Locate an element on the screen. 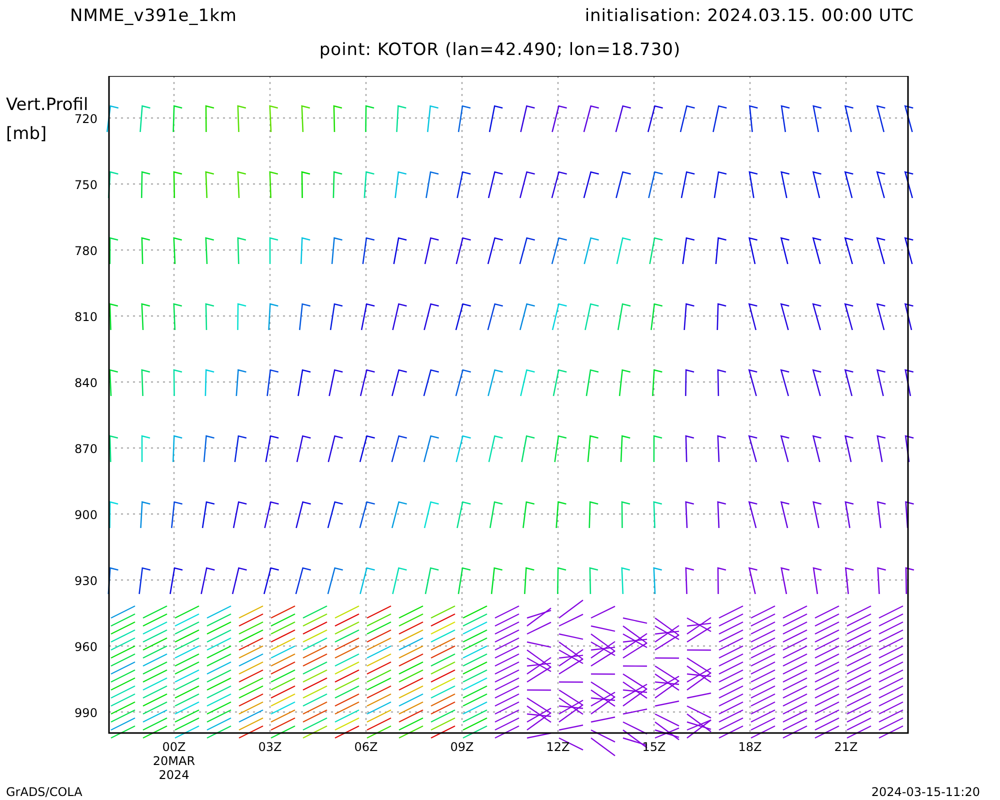  y-axis-unit: [mb] is located at coordinates (26, 134).